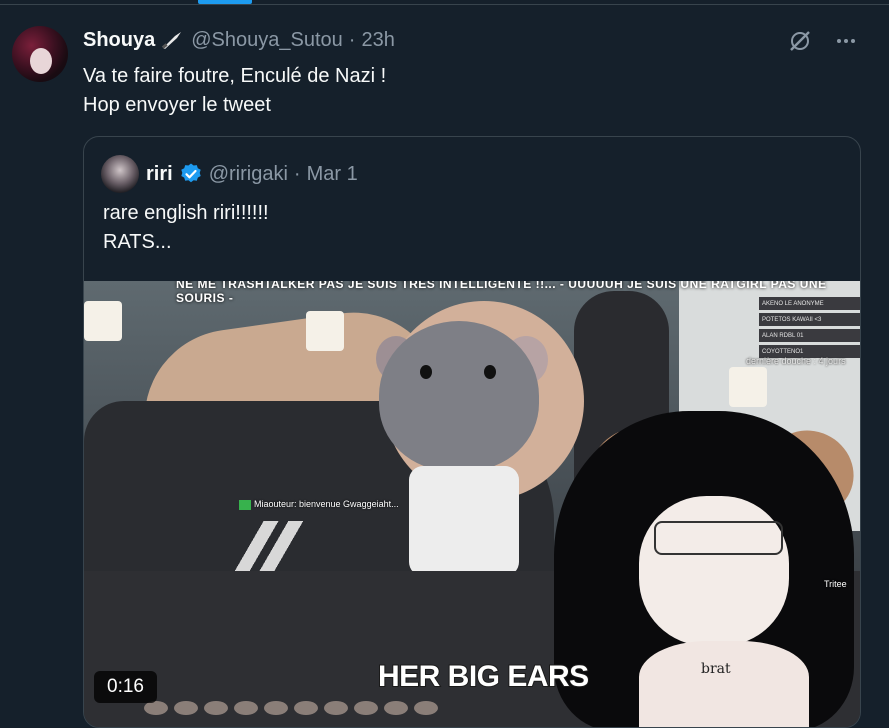 This screenshot has height=728, width=889. I want to click on leaderboard-name: COYOTTENO1, so click(783, 351).